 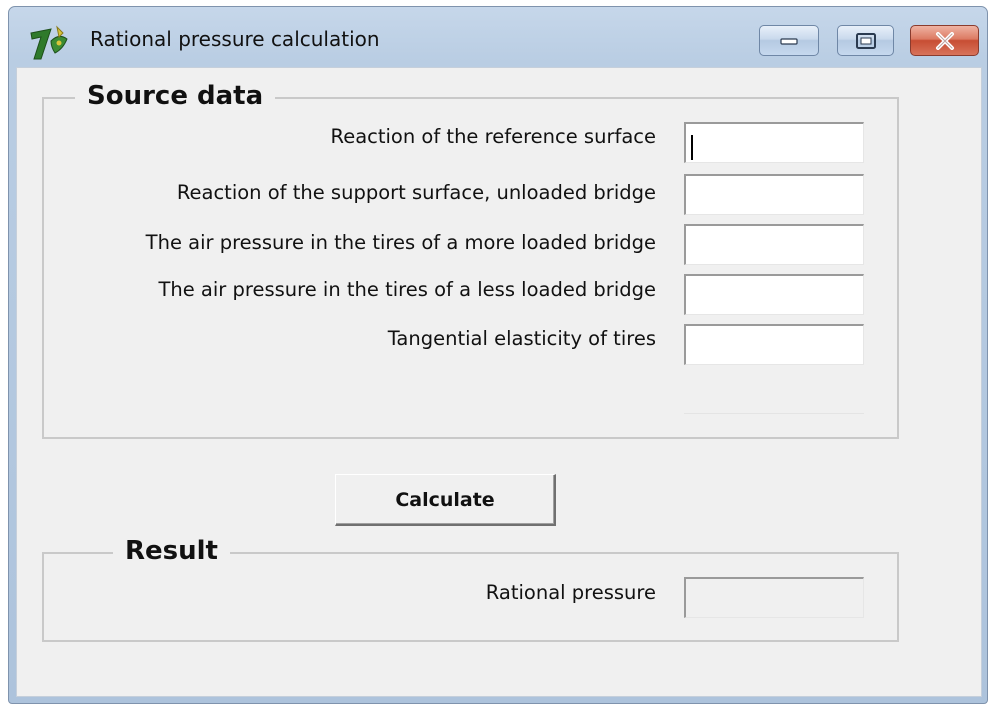 What do you see at coordinates (774, 413) in the screenshot?
I see `divider` at bounding box center [774, 413].